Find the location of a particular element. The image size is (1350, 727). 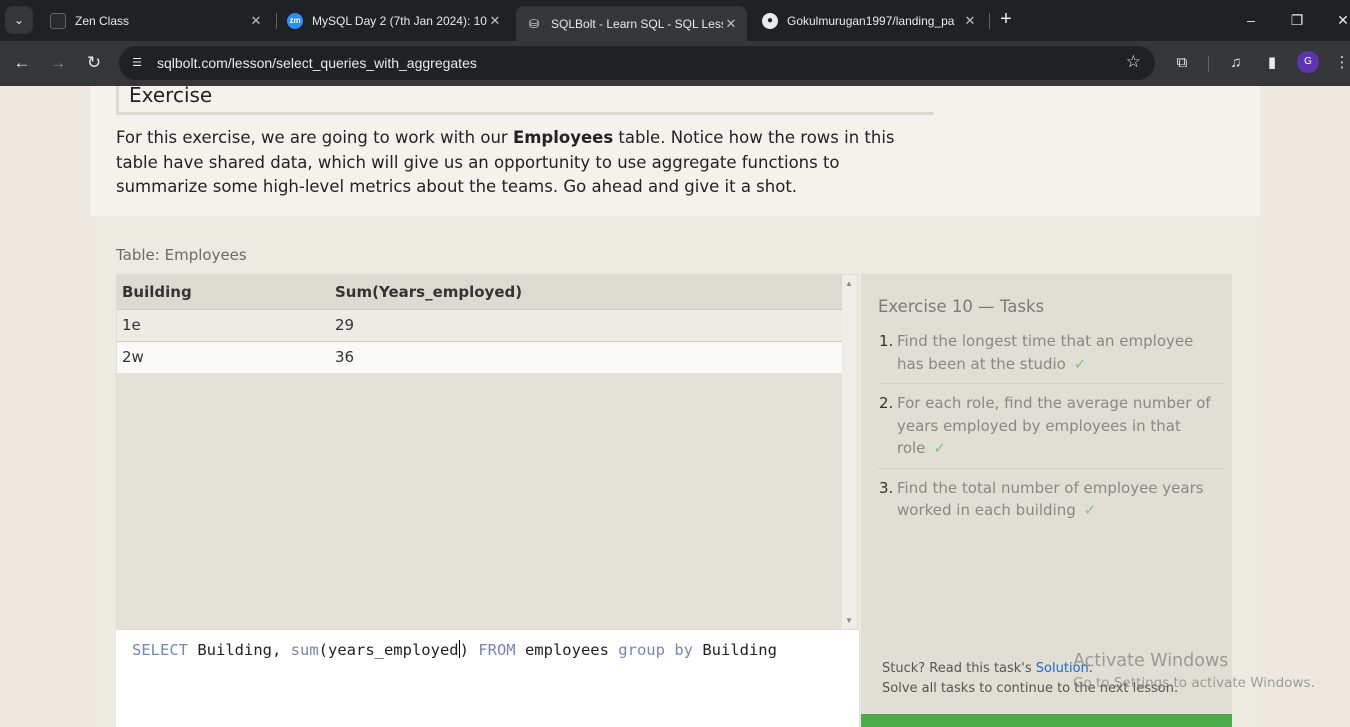

bookmark-star-icon: ☆ is located at coordinates (1133, 62).